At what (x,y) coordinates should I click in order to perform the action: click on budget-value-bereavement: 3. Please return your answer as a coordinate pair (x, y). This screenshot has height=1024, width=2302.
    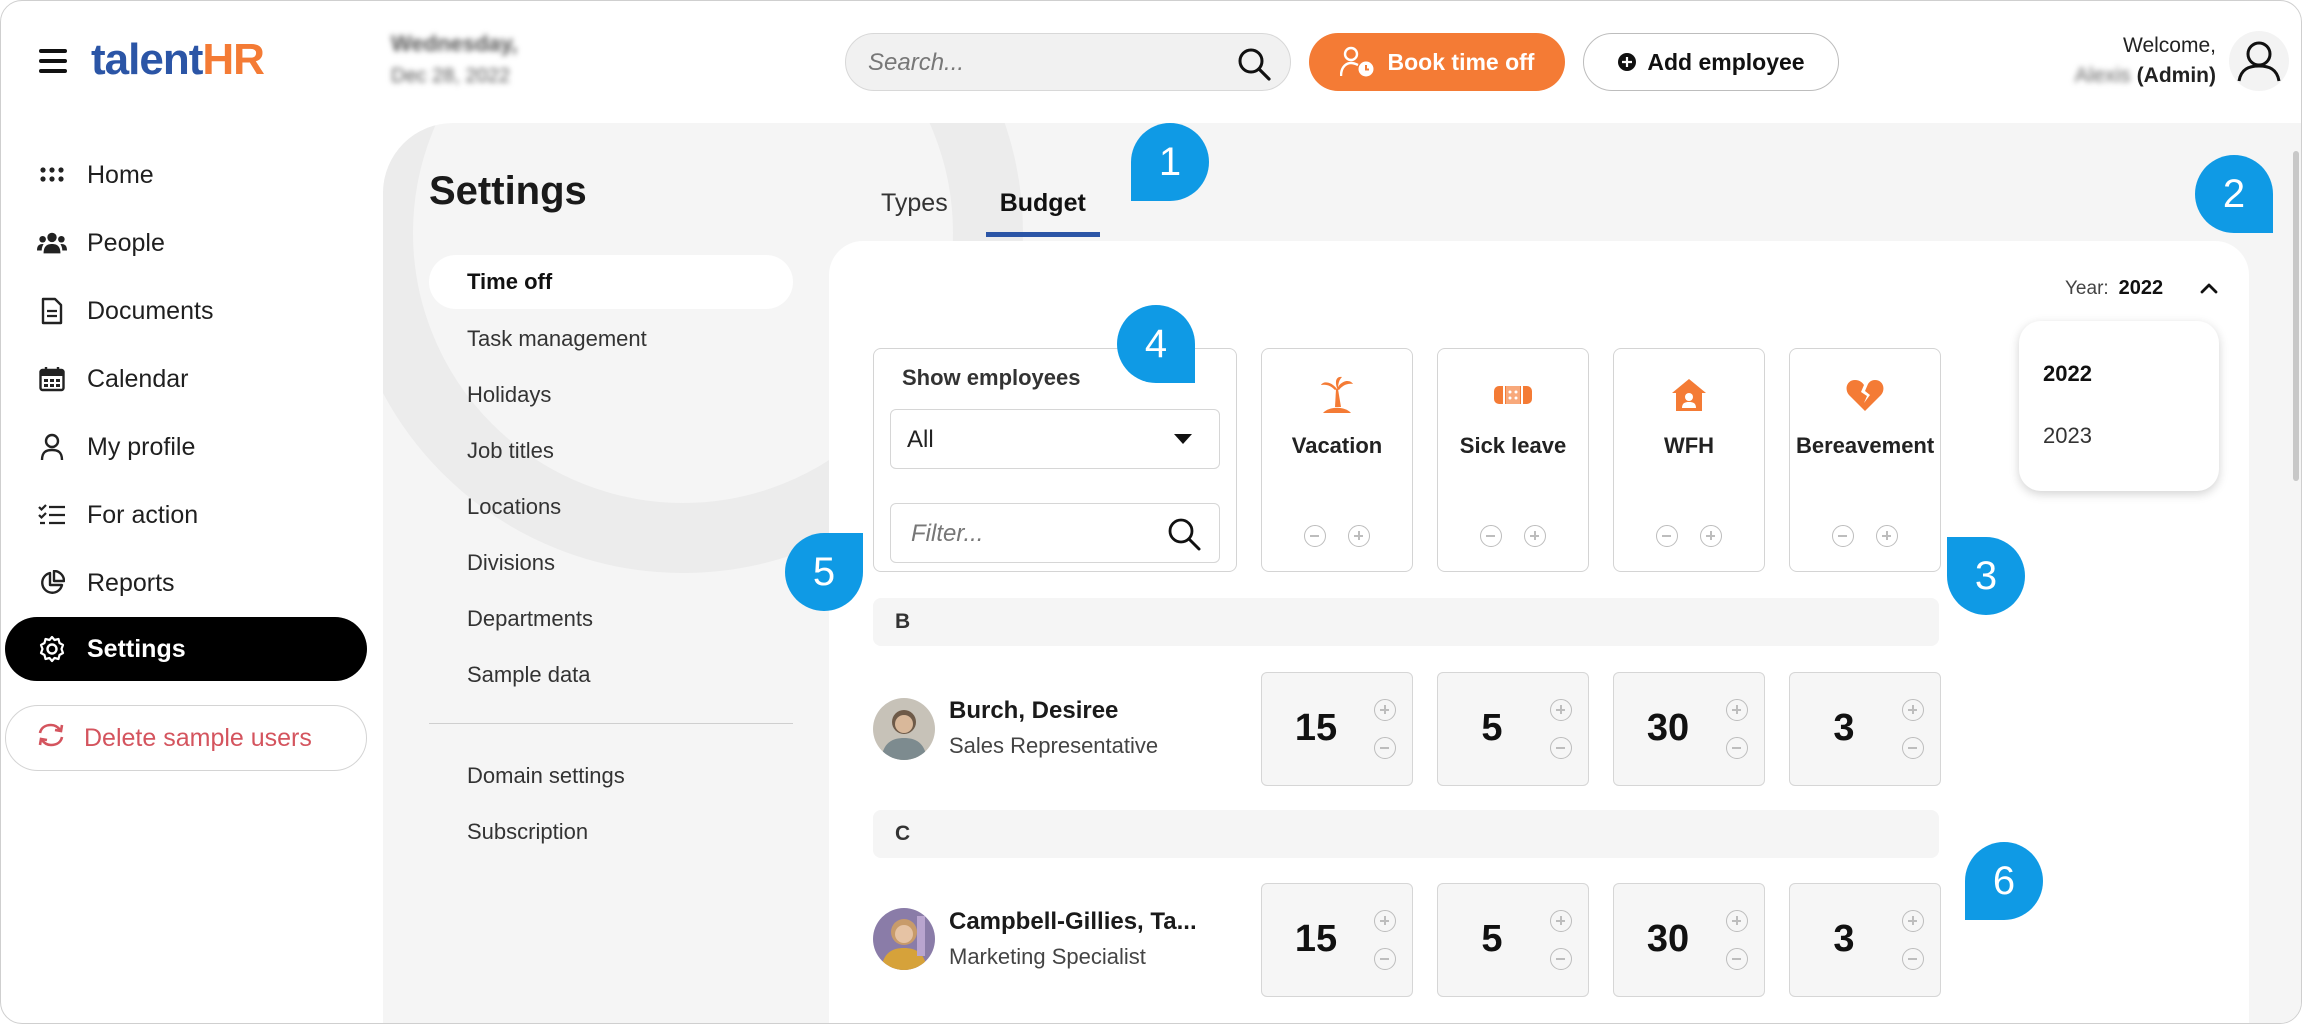
    Looking at the image, I should click on (1865, 940).